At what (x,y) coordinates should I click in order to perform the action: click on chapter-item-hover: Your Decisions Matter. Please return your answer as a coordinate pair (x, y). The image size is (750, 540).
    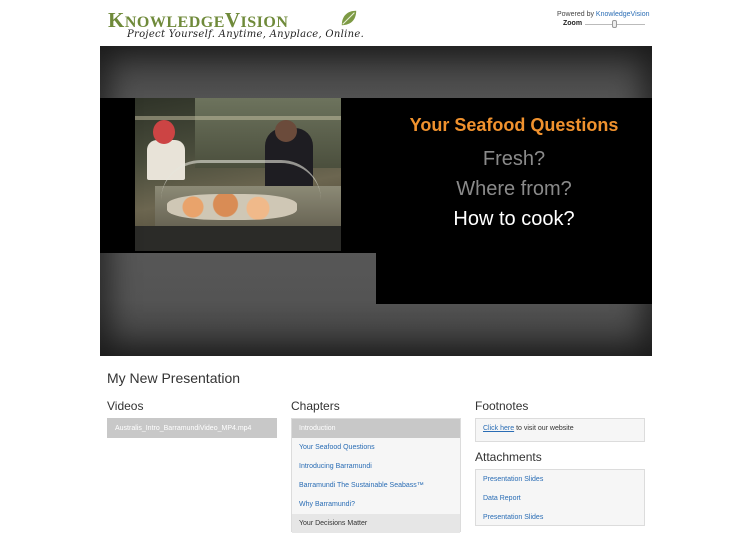
    Looking at the image, I should click on (376, 523).